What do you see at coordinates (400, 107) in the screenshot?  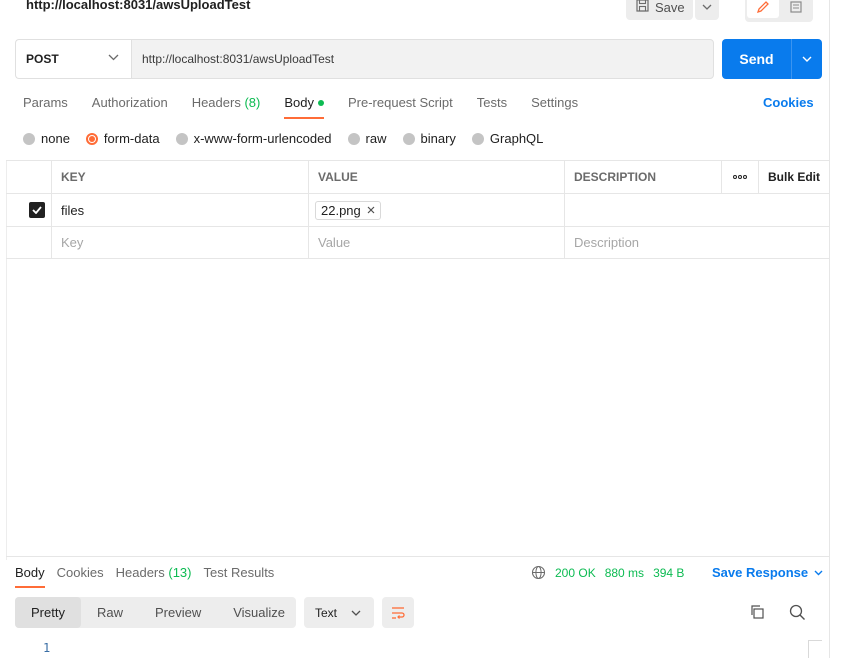 I see `tab-pre-request-script: Pre-request Script` at bounding box center [400, 107].